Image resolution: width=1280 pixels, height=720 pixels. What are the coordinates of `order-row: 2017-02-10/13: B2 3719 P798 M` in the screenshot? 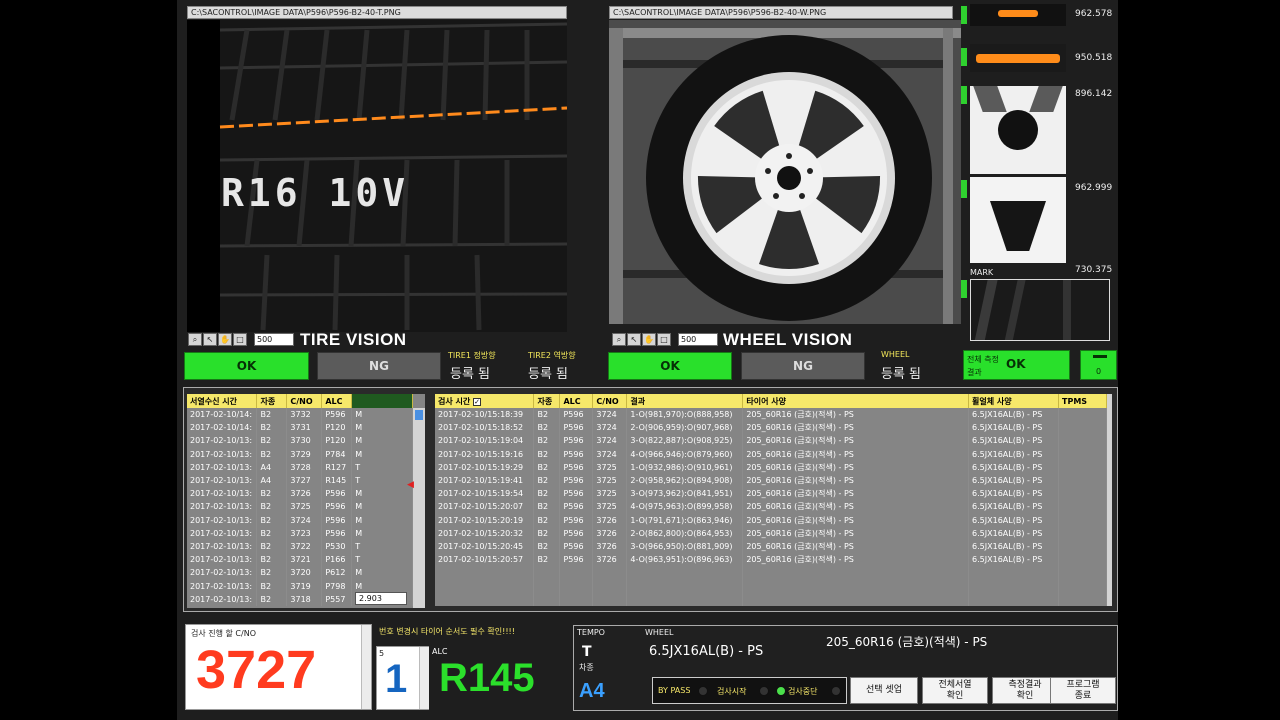 It's located at (300, 586).